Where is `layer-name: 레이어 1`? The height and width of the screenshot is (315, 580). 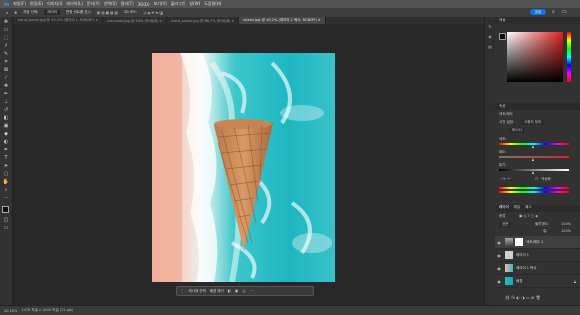
layer-name: 레이어 1 is located at coordinates (522, 255).